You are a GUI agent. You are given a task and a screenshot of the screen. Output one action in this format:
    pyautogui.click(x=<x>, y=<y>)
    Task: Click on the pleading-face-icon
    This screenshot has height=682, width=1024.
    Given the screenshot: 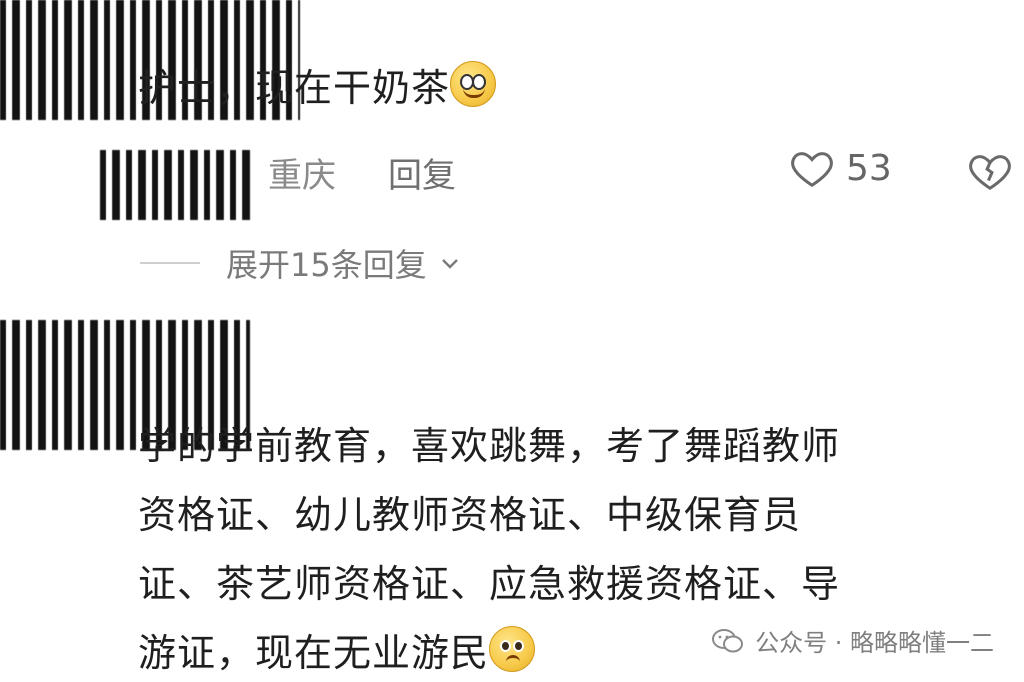 What is the action you would take?
    pyautogui.click(x=512, y=649)
    